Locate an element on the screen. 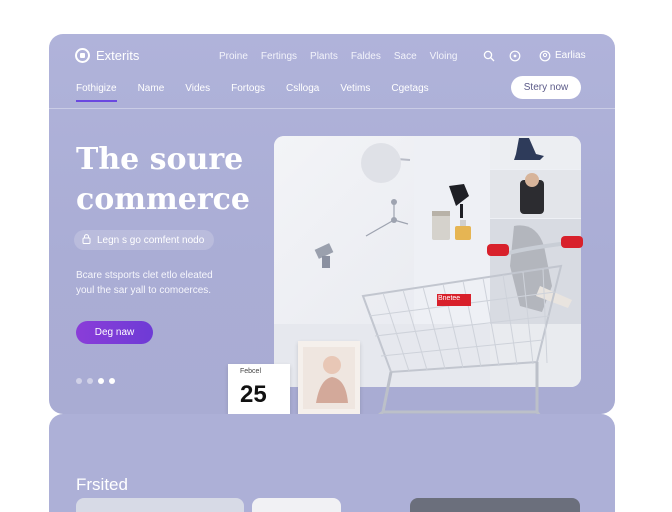 This screenshot has width=672, height=512. lock-icon is located at coordinates (86, 240).